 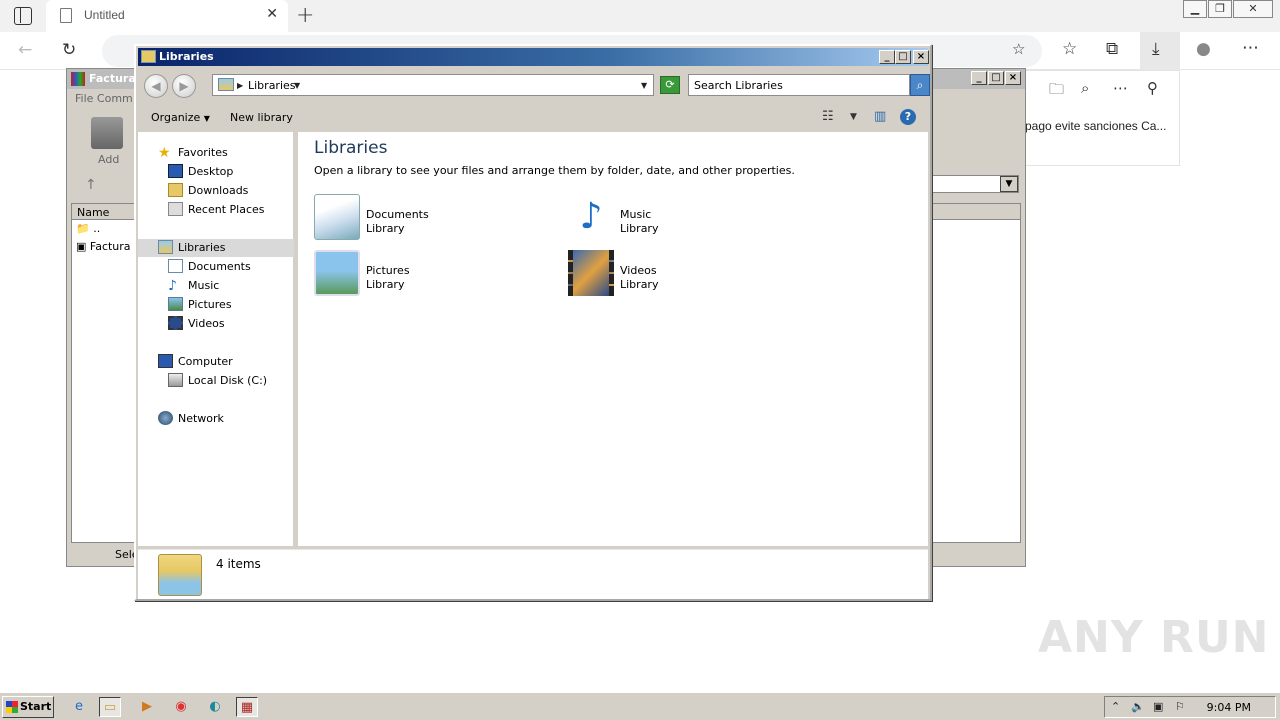 I want to click on details-pane: 4 items, so click(x=533, y=574).